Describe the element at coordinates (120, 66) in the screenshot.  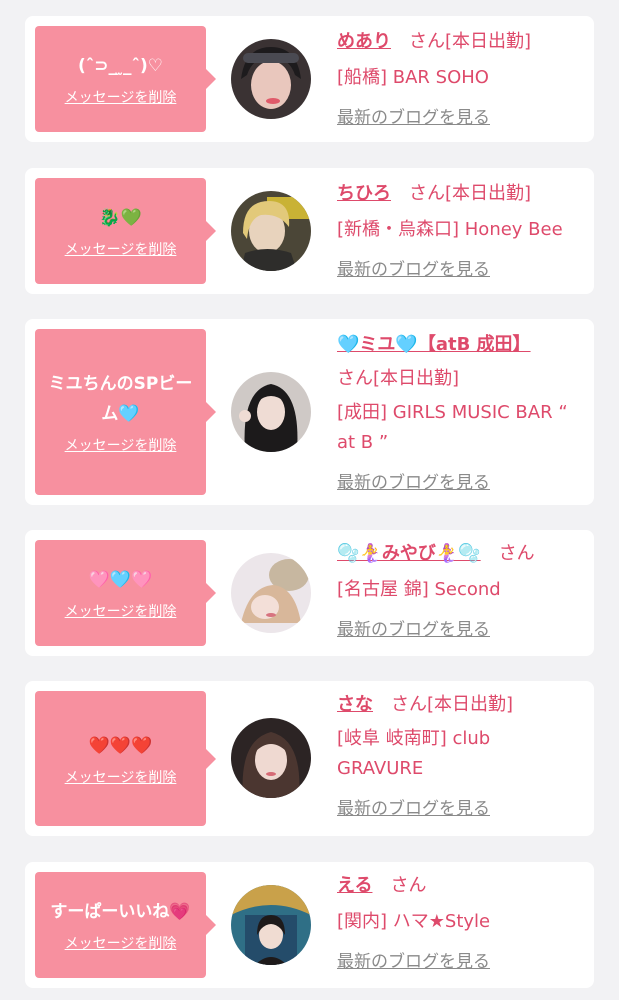
I see `message-text: (ˆ⊃_ ̫_ˆ)♡` at that location.